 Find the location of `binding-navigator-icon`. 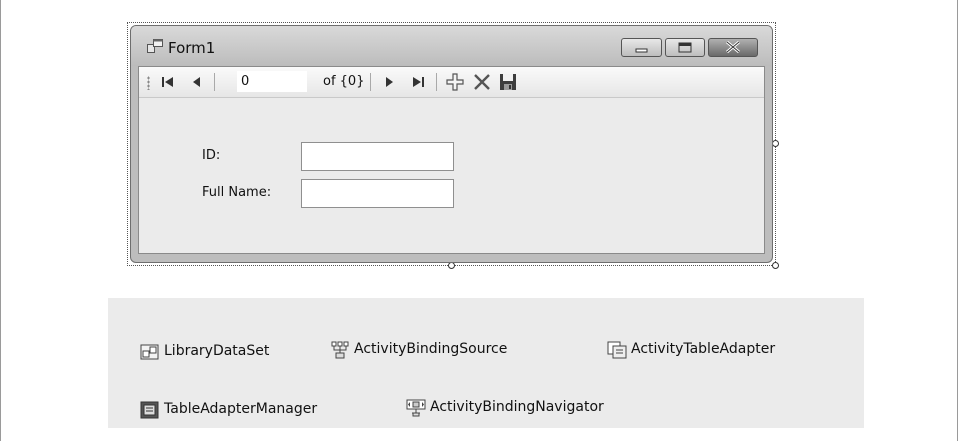

binding-navigator-icon is located at coordinates (416, 408).